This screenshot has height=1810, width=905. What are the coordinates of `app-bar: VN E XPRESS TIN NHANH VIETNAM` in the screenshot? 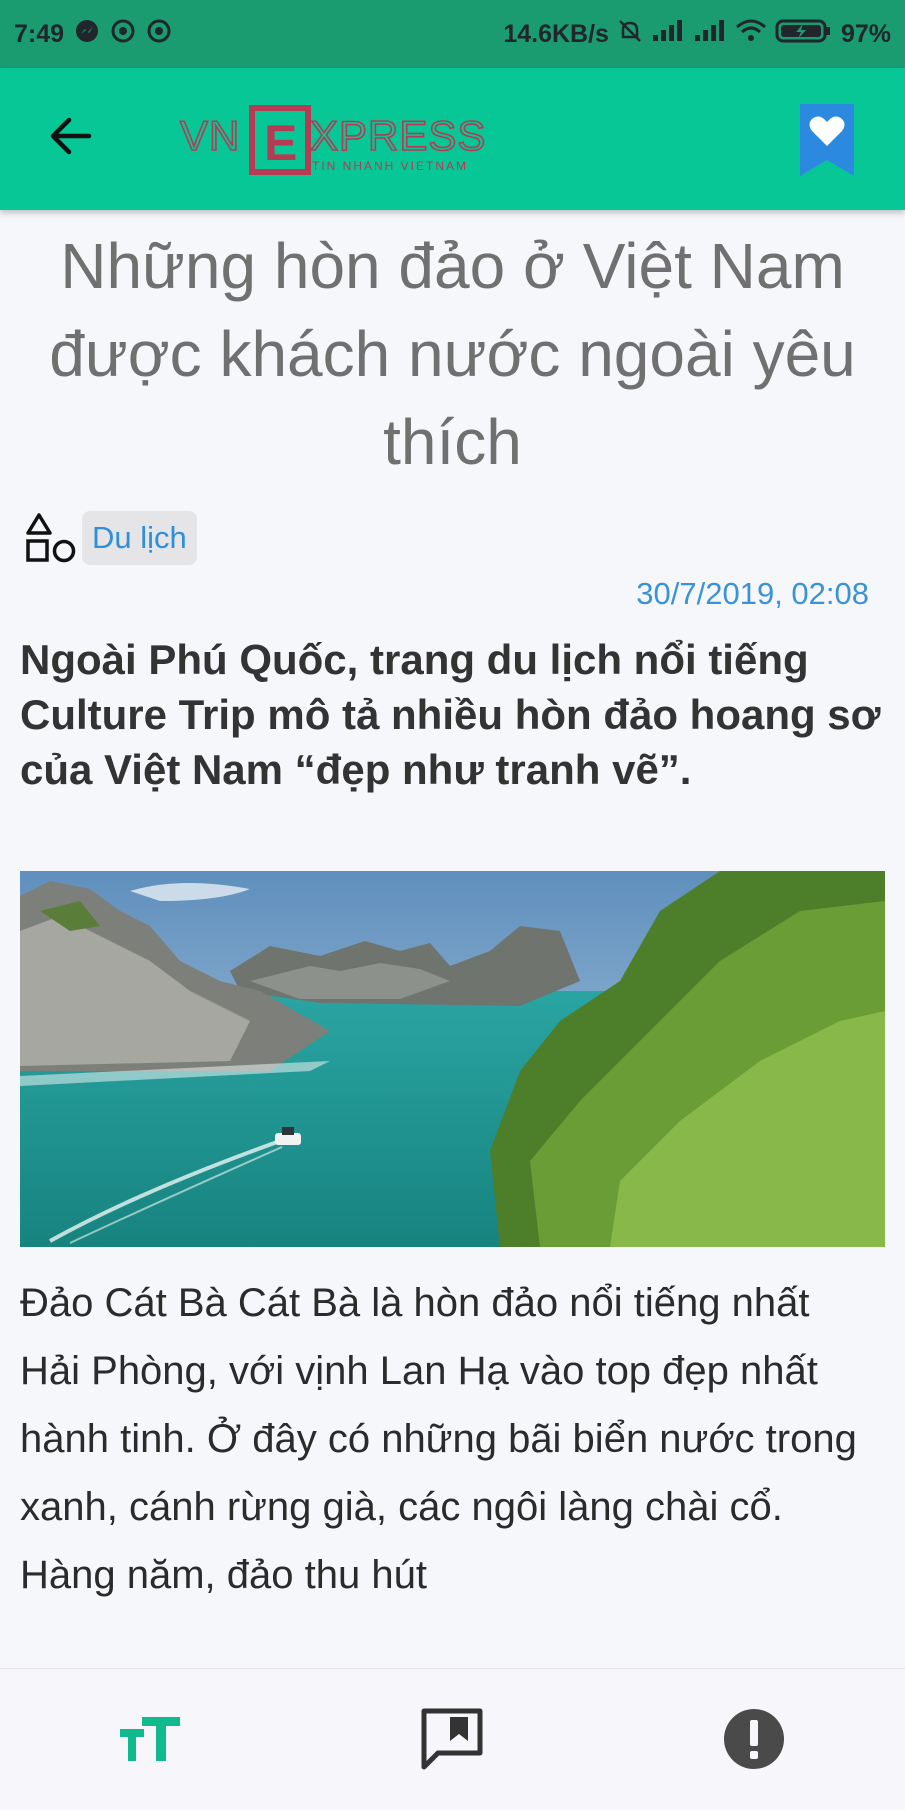 It's located at (452, 139).